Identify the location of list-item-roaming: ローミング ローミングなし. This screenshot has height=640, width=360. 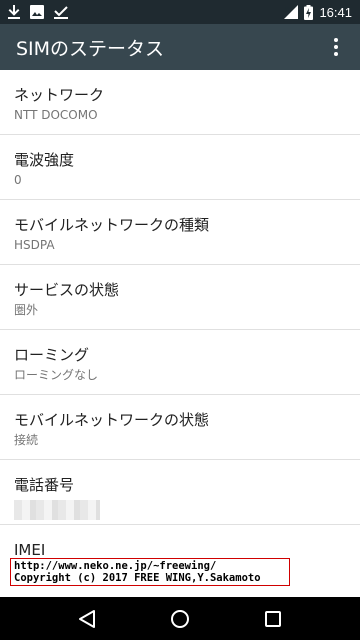
(180, 362).